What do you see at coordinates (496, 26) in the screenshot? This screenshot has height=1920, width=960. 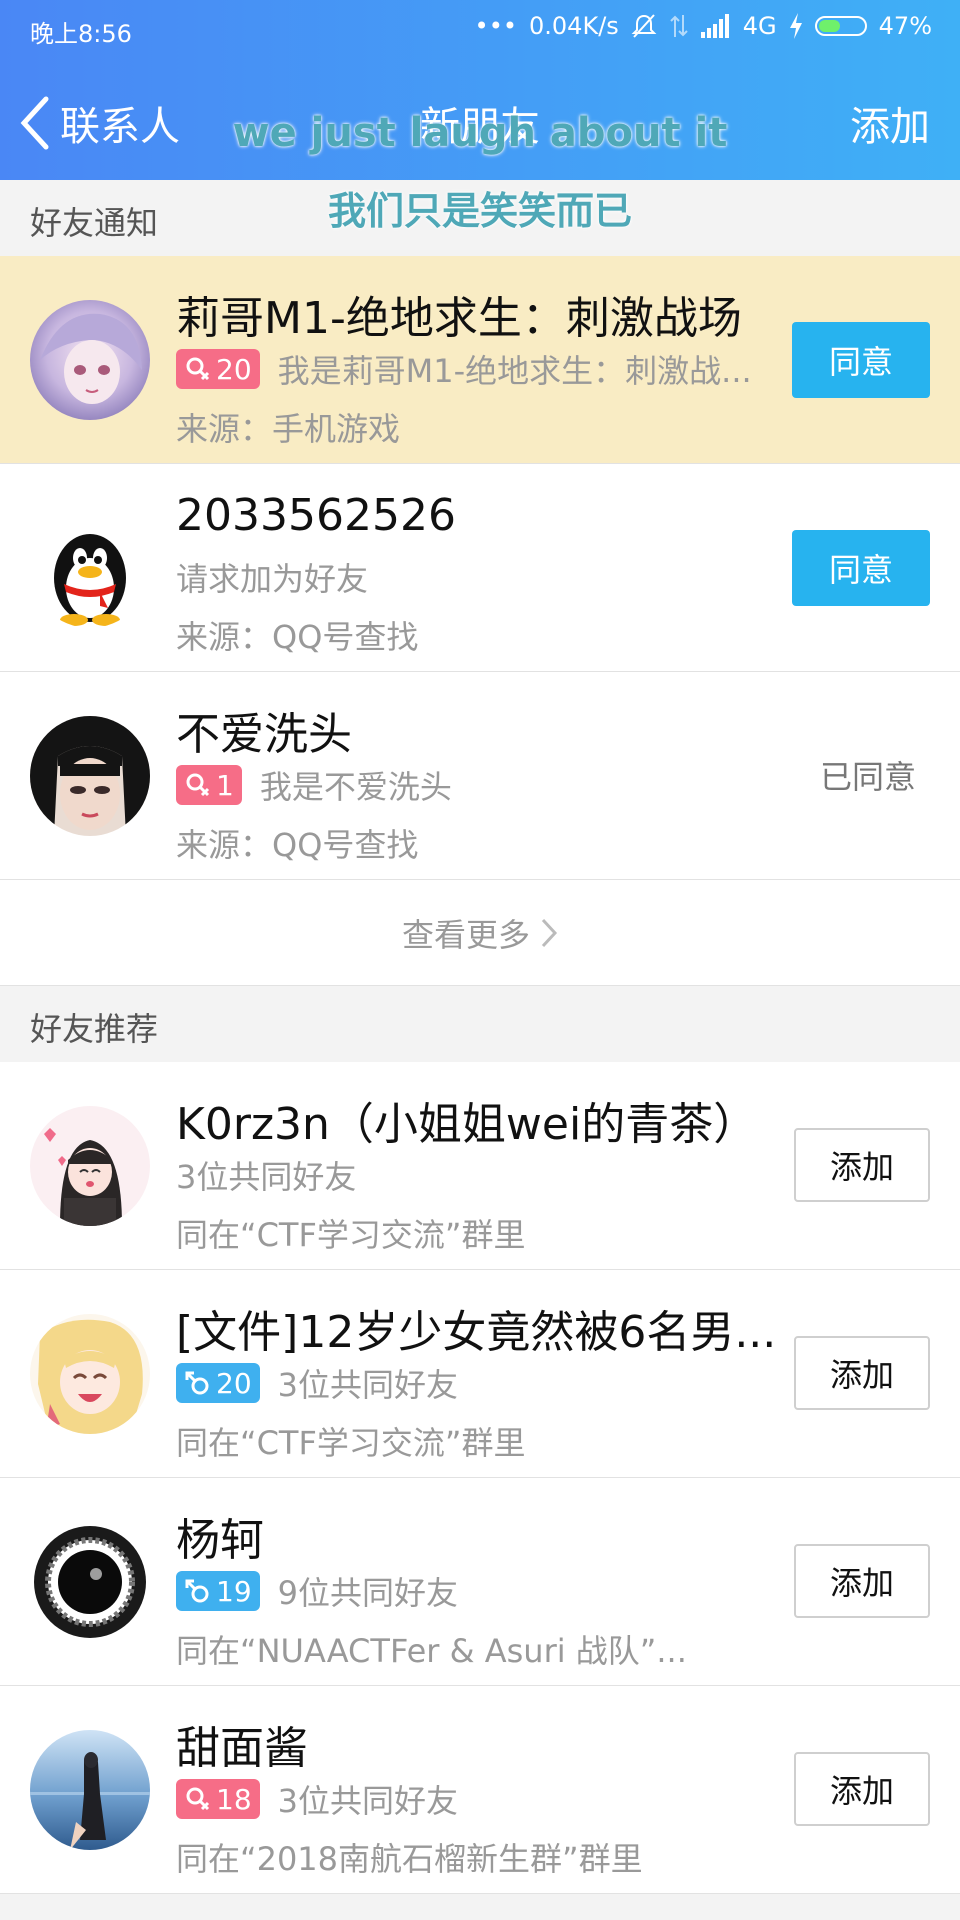 I see `more-dots-icon: •••` at bounding box center [496, 26].